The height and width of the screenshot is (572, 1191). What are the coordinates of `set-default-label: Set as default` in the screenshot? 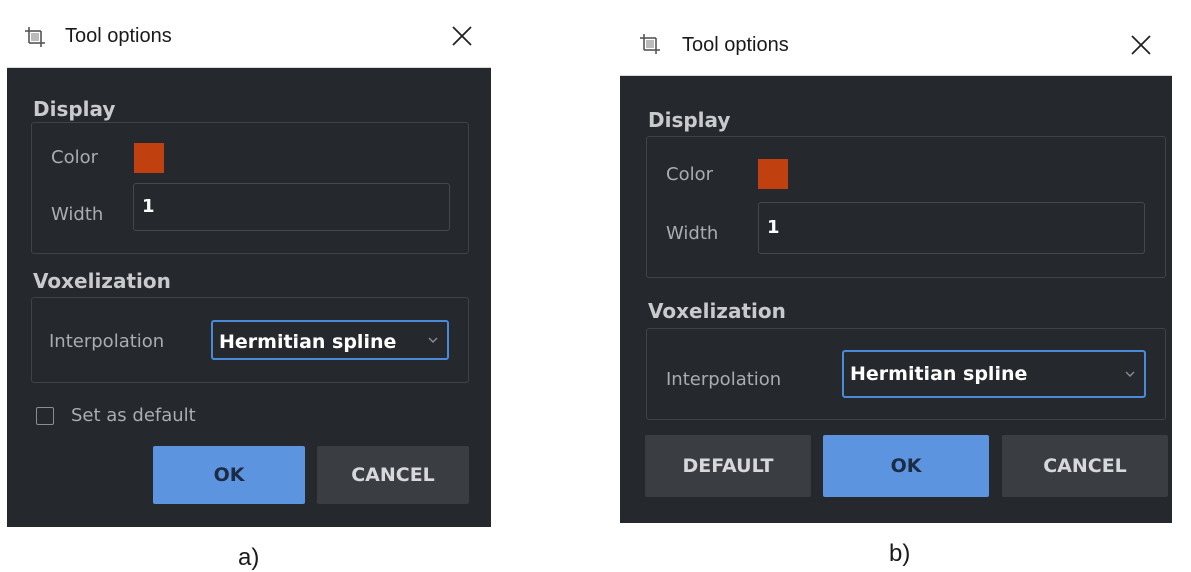 It's located at (133, 415).